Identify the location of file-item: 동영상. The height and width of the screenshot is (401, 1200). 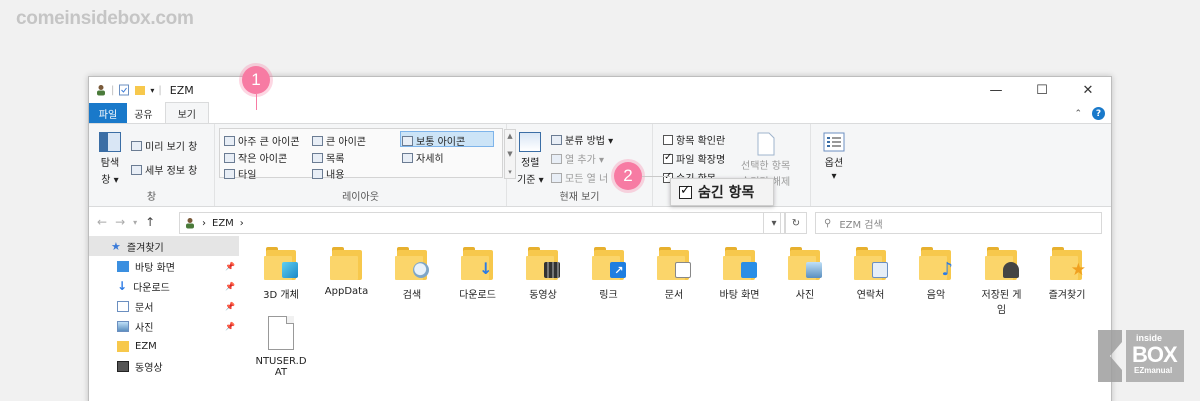
(543, 273).